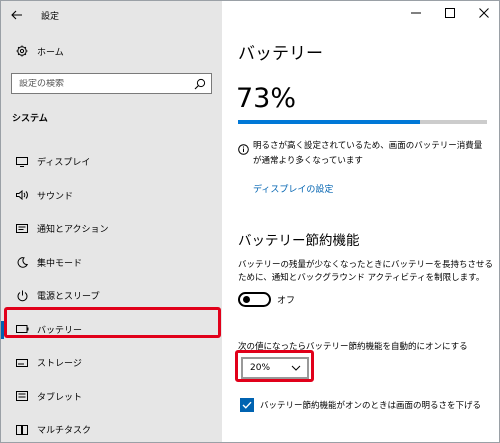 This screenshot has width=500, height=443. What do you see at coordinates (111, 51) in the screenshot?
I see `sidebar-item-home: ホーム` at bounding box center [111, 51].